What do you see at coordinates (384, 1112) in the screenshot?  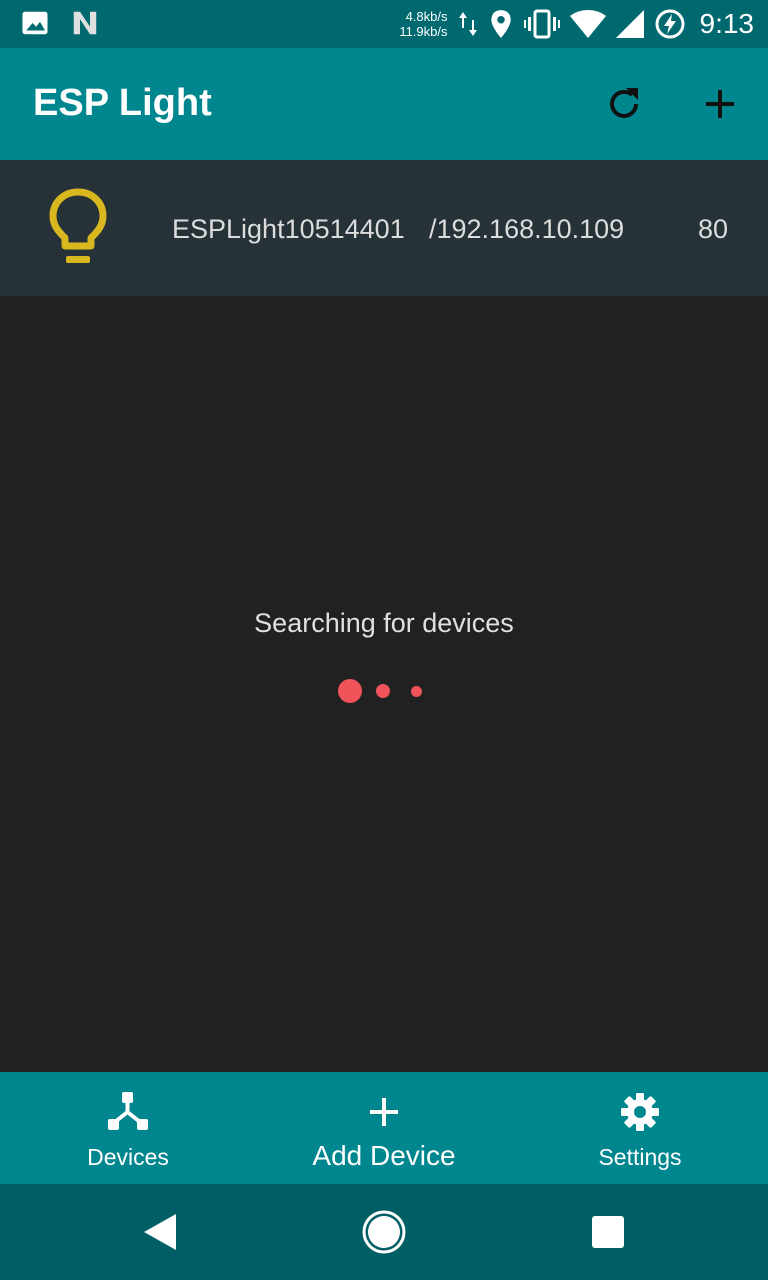 I see `plus-icon` at bounding box center [384, 1112].